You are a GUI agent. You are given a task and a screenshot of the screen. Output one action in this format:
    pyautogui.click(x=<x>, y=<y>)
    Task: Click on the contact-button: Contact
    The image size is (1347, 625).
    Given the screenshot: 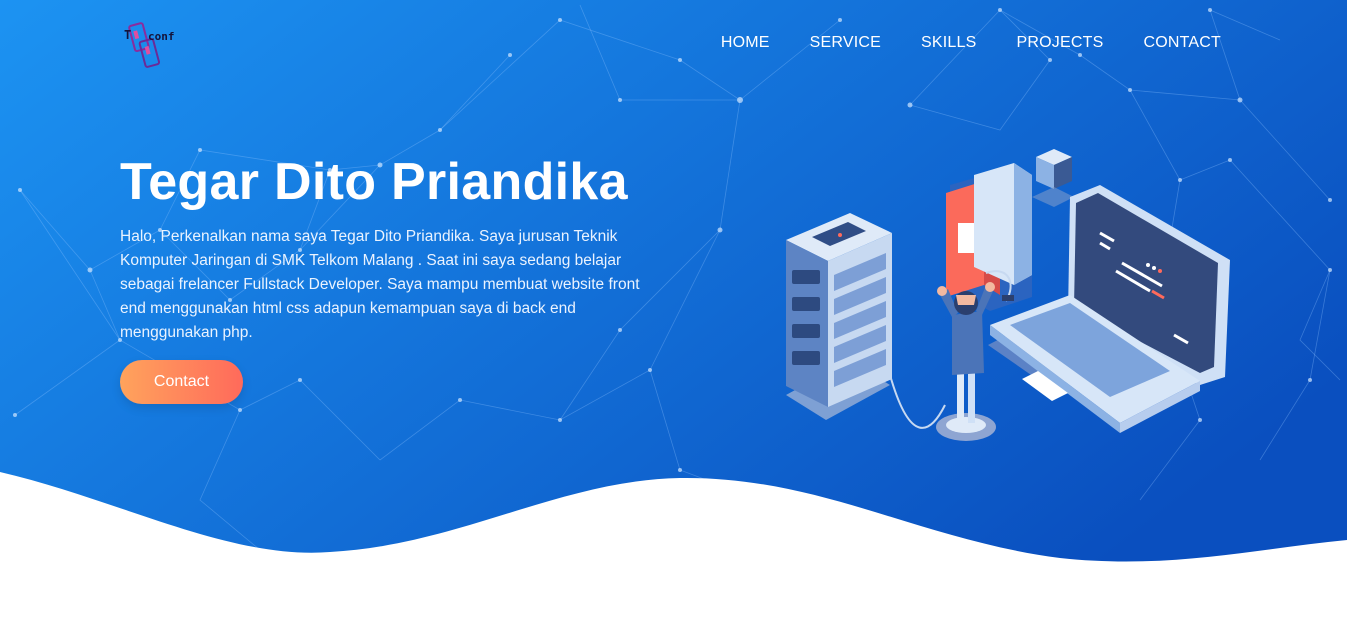 What is the action you would take?
    pyautogui.click(x=181, y=382)
    